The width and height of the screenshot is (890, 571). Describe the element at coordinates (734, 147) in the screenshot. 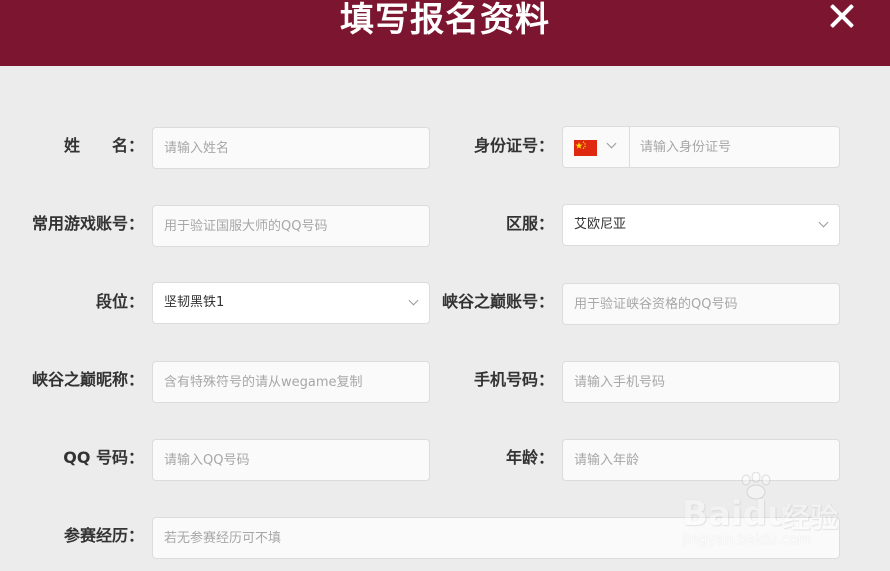

I see `id-number-input` at that location.